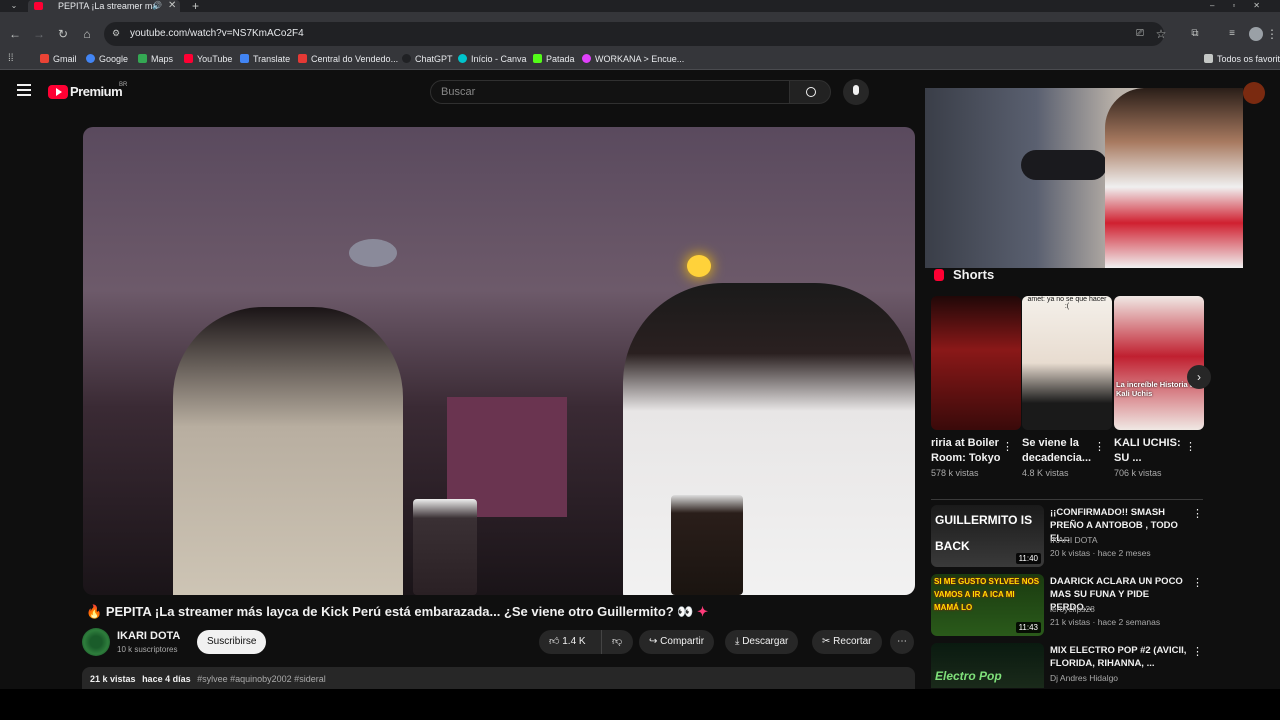 Image resolution: width=1280 pixels, height=720 pixels. What do you see at coordinates (15, 34) in the screenshot?
I see `back-icon: ←` at bounding box center [15, 34].